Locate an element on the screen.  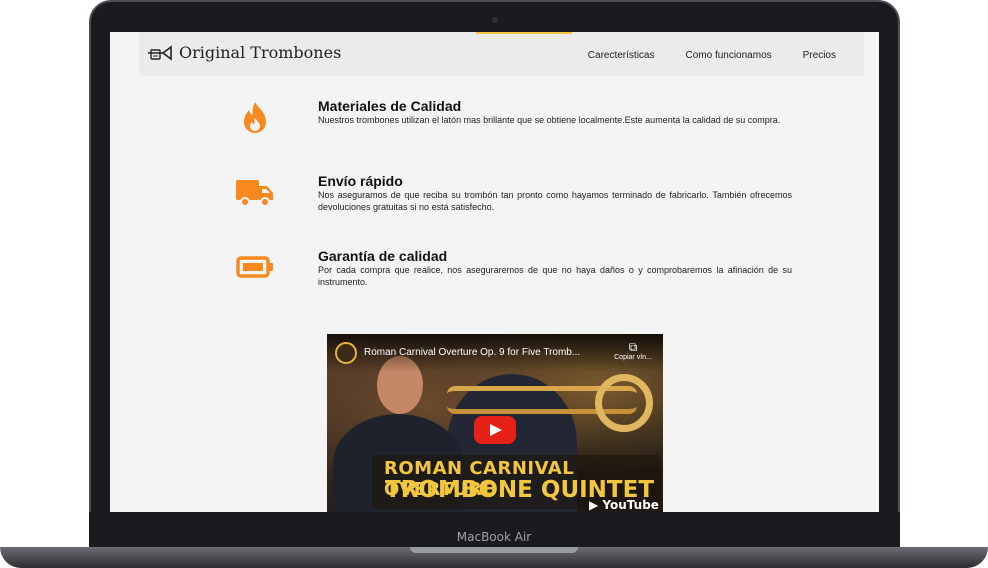
trombone-logo-icon is located at coordinates (160, 52).